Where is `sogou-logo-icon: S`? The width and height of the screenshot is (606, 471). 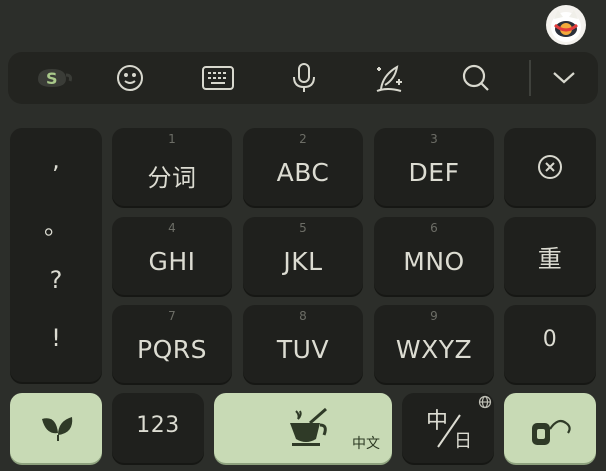
sogou-logo-icon: S is located at coordinates (52, 78).